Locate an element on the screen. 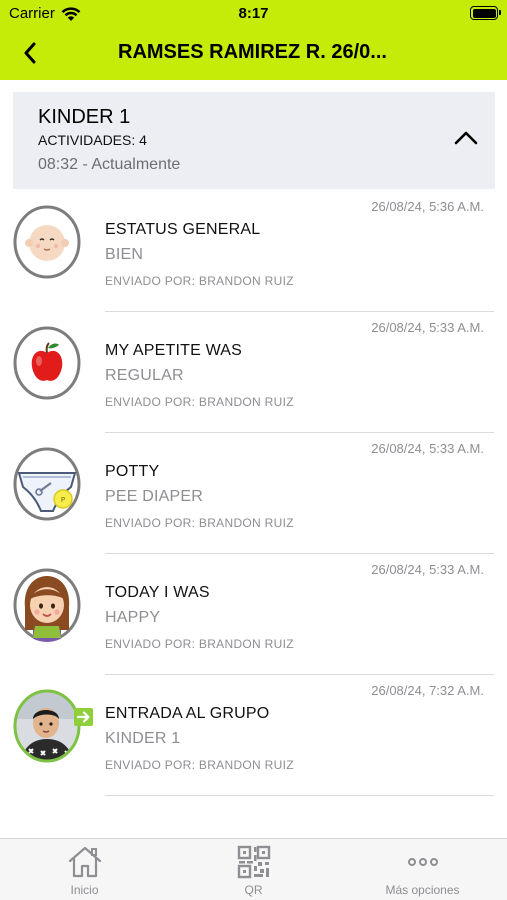  carrier-label: Carrier is located at coordinates (32, 13).